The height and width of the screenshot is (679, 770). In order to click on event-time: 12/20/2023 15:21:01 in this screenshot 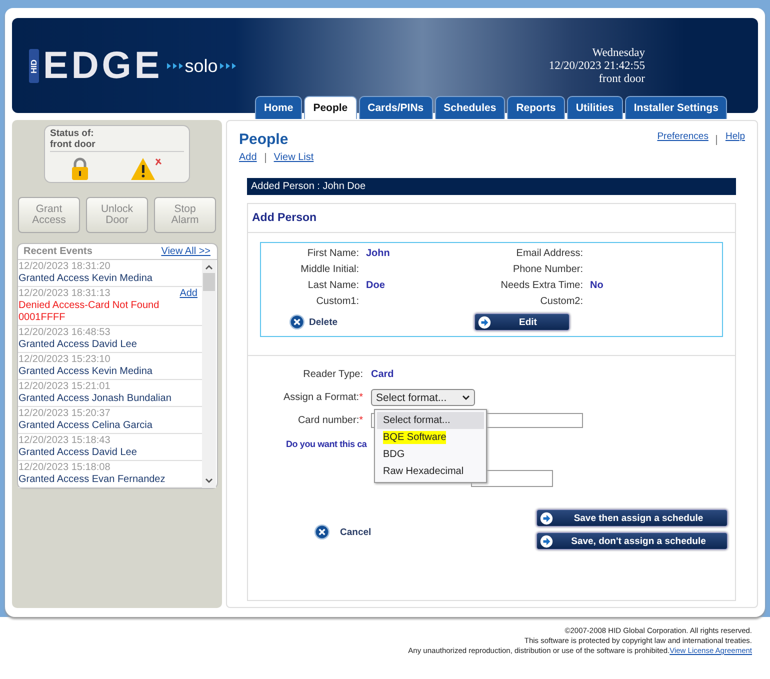, I will do `click(64, 387)`.